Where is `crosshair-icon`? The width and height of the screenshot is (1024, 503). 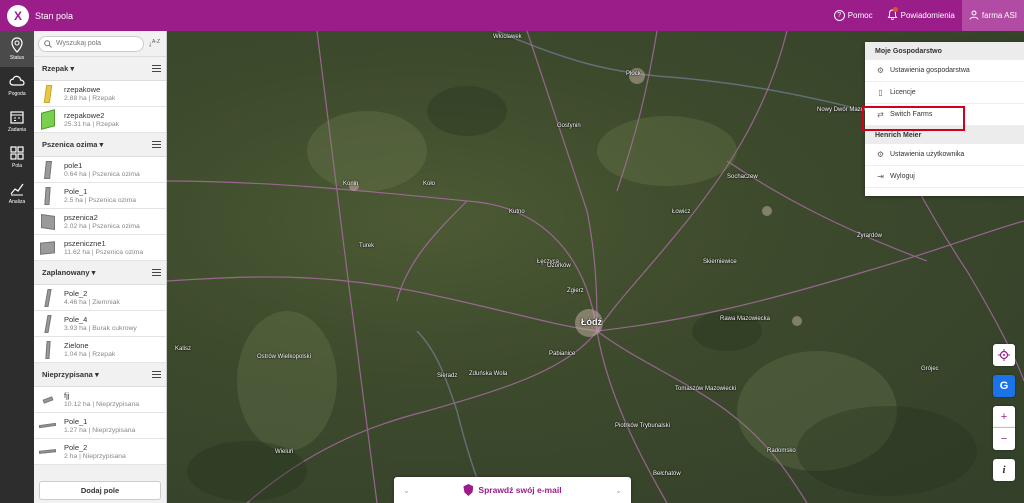
crosshair-icon is located at coordinates (1004, 355).